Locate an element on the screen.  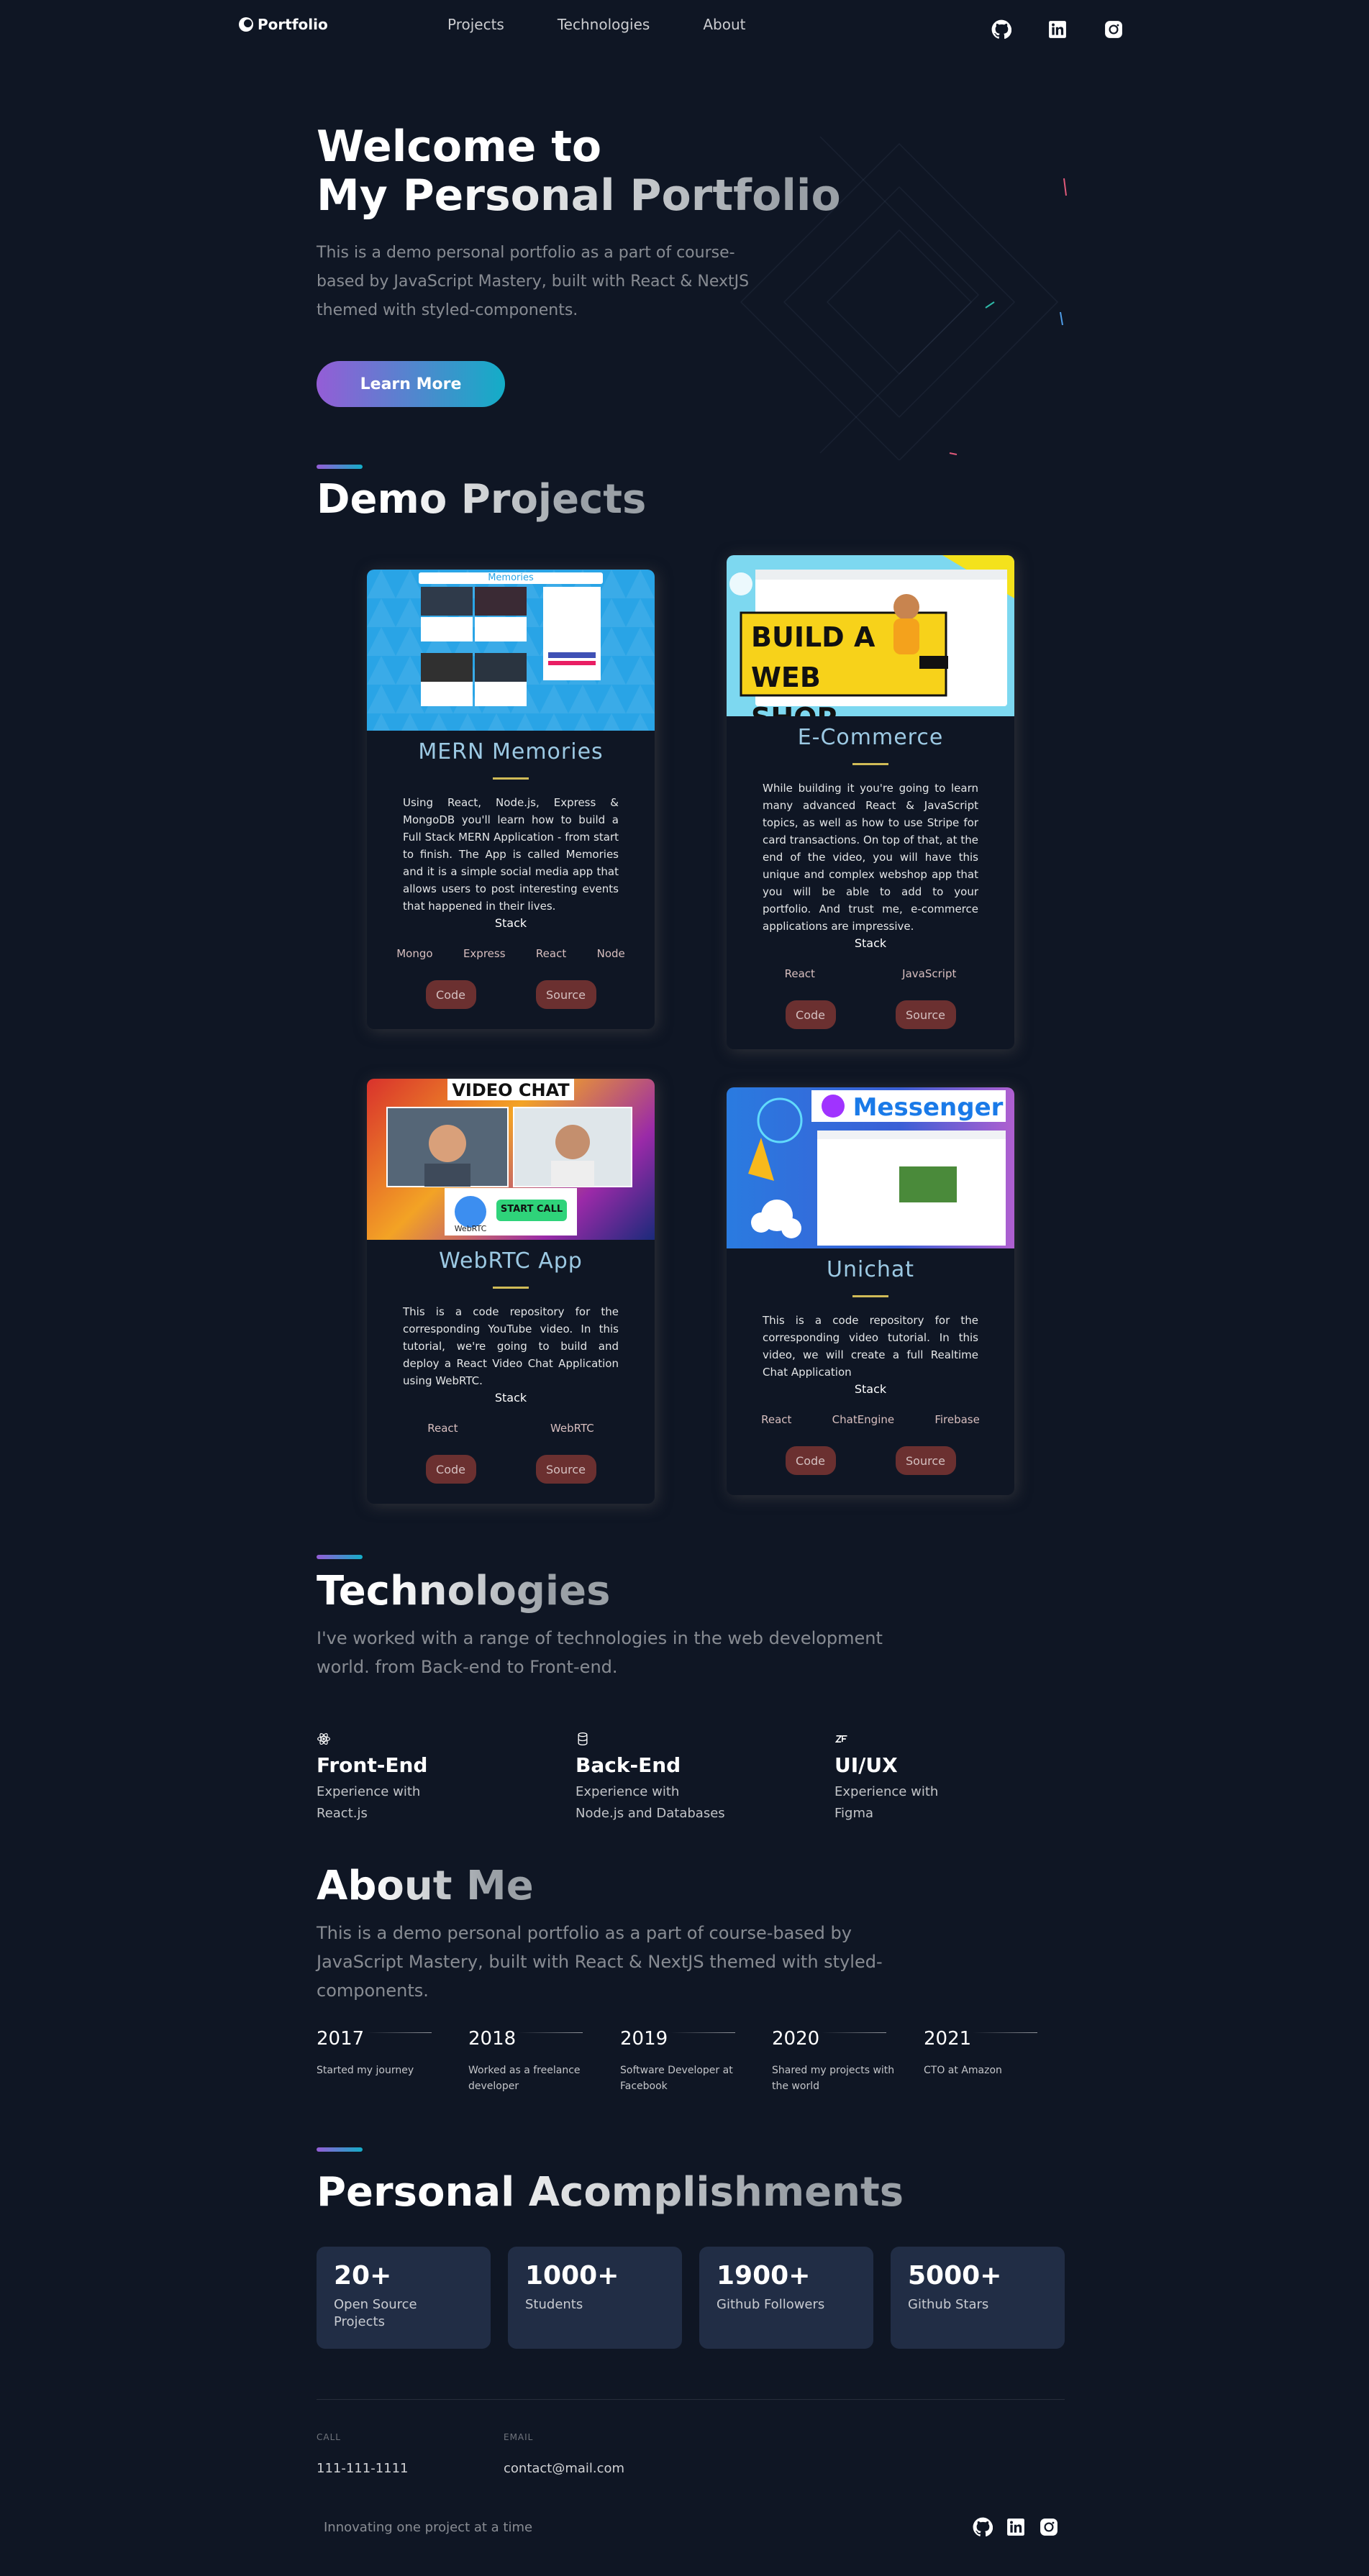
nav-link-projects: Projects is located at coordinates (475, 24).